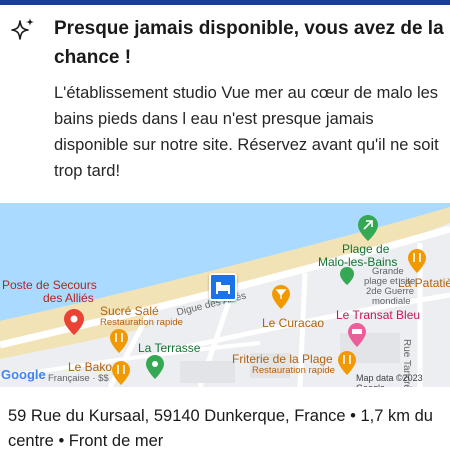 The image size is (450, 450). Describe the element at coordinates (78, 378) in the screenshot. I see `le-bako-sub: Française · $$` at that location.